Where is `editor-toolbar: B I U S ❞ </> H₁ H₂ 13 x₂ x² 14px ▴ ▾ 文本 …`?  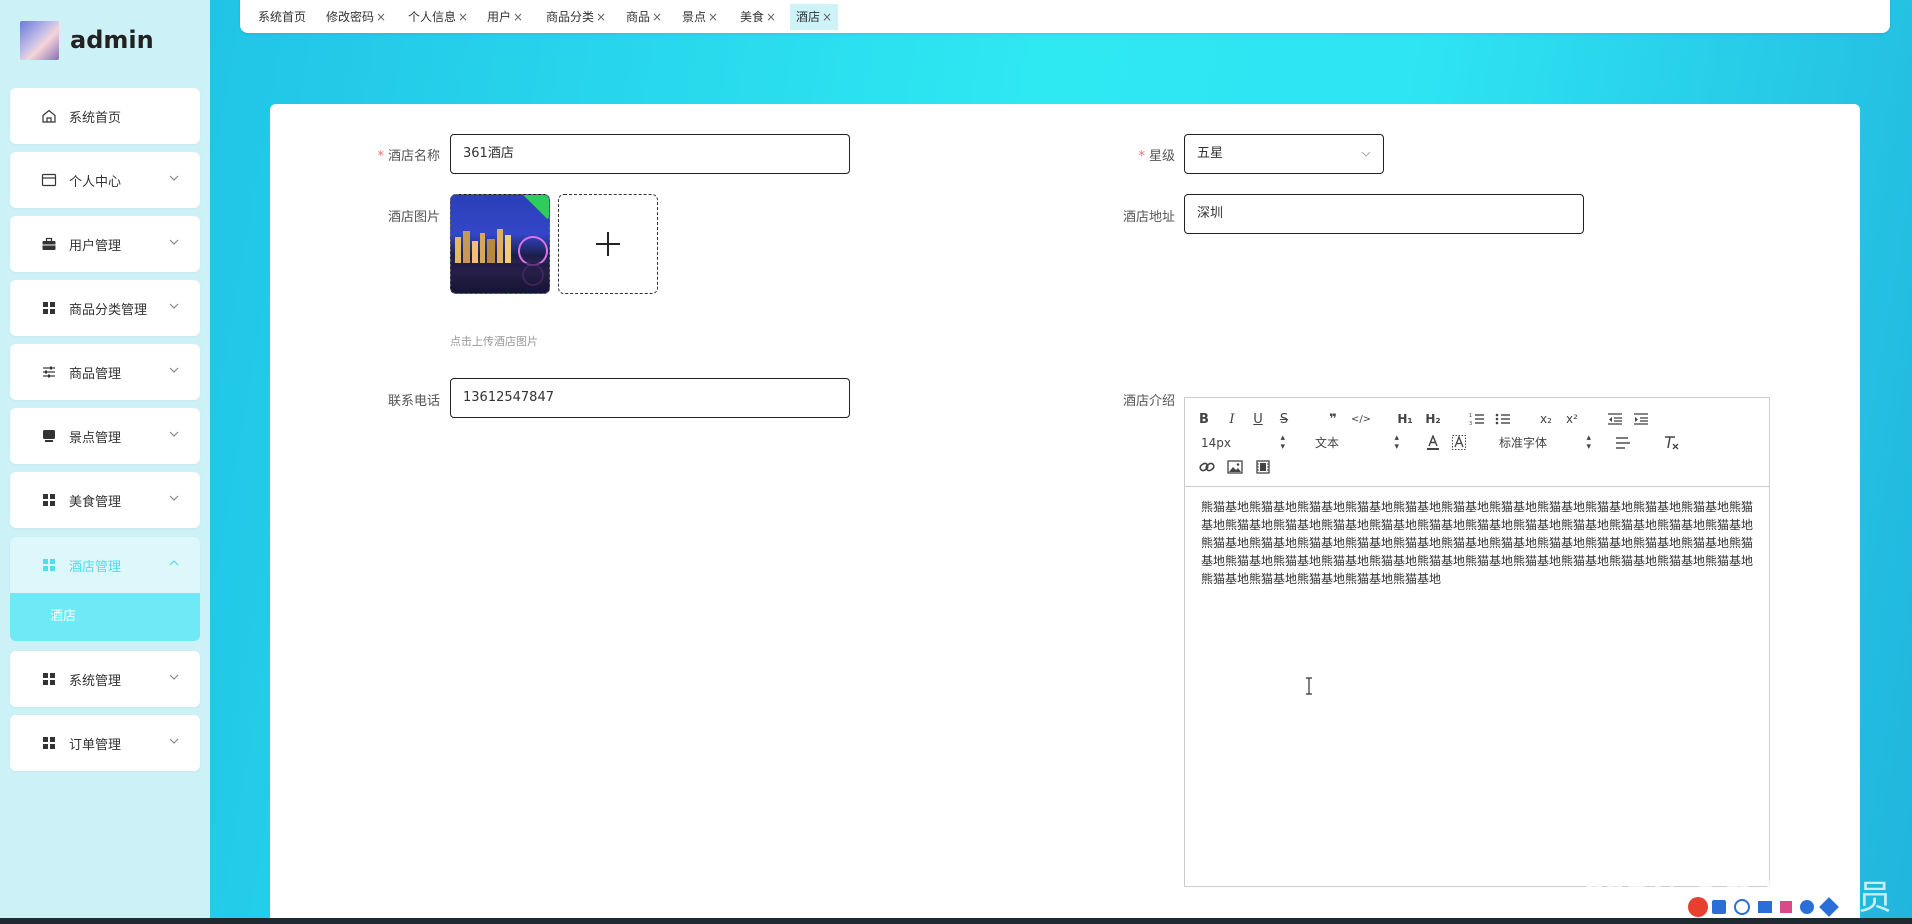 editor-toolbar: B I U S ❞ </> H₁ H₂ 13 x₂ x² 14px ▴ ▾ 文本 … is located at coordinates (1477, 442).